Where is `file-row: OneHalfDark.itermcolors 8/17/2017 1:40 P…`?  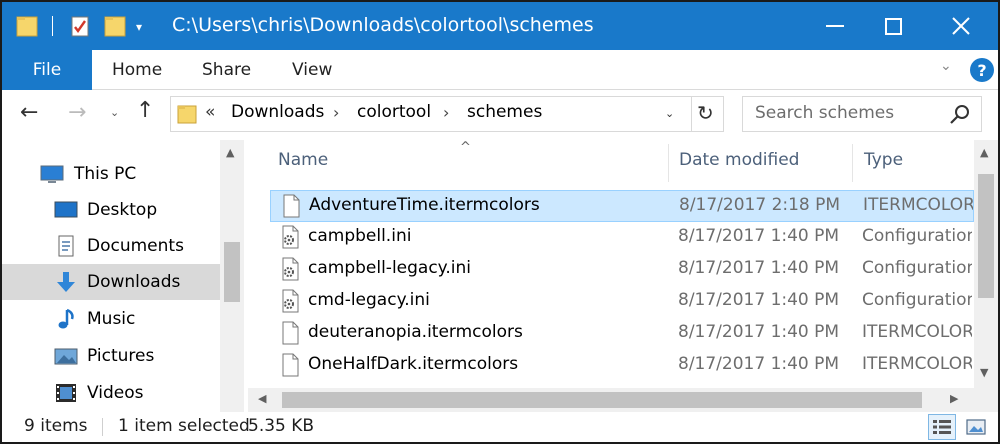 file-row: OneHalfDark.itermcolors 8/17/2017 1:40 P… is located at coordinates (622, 366).